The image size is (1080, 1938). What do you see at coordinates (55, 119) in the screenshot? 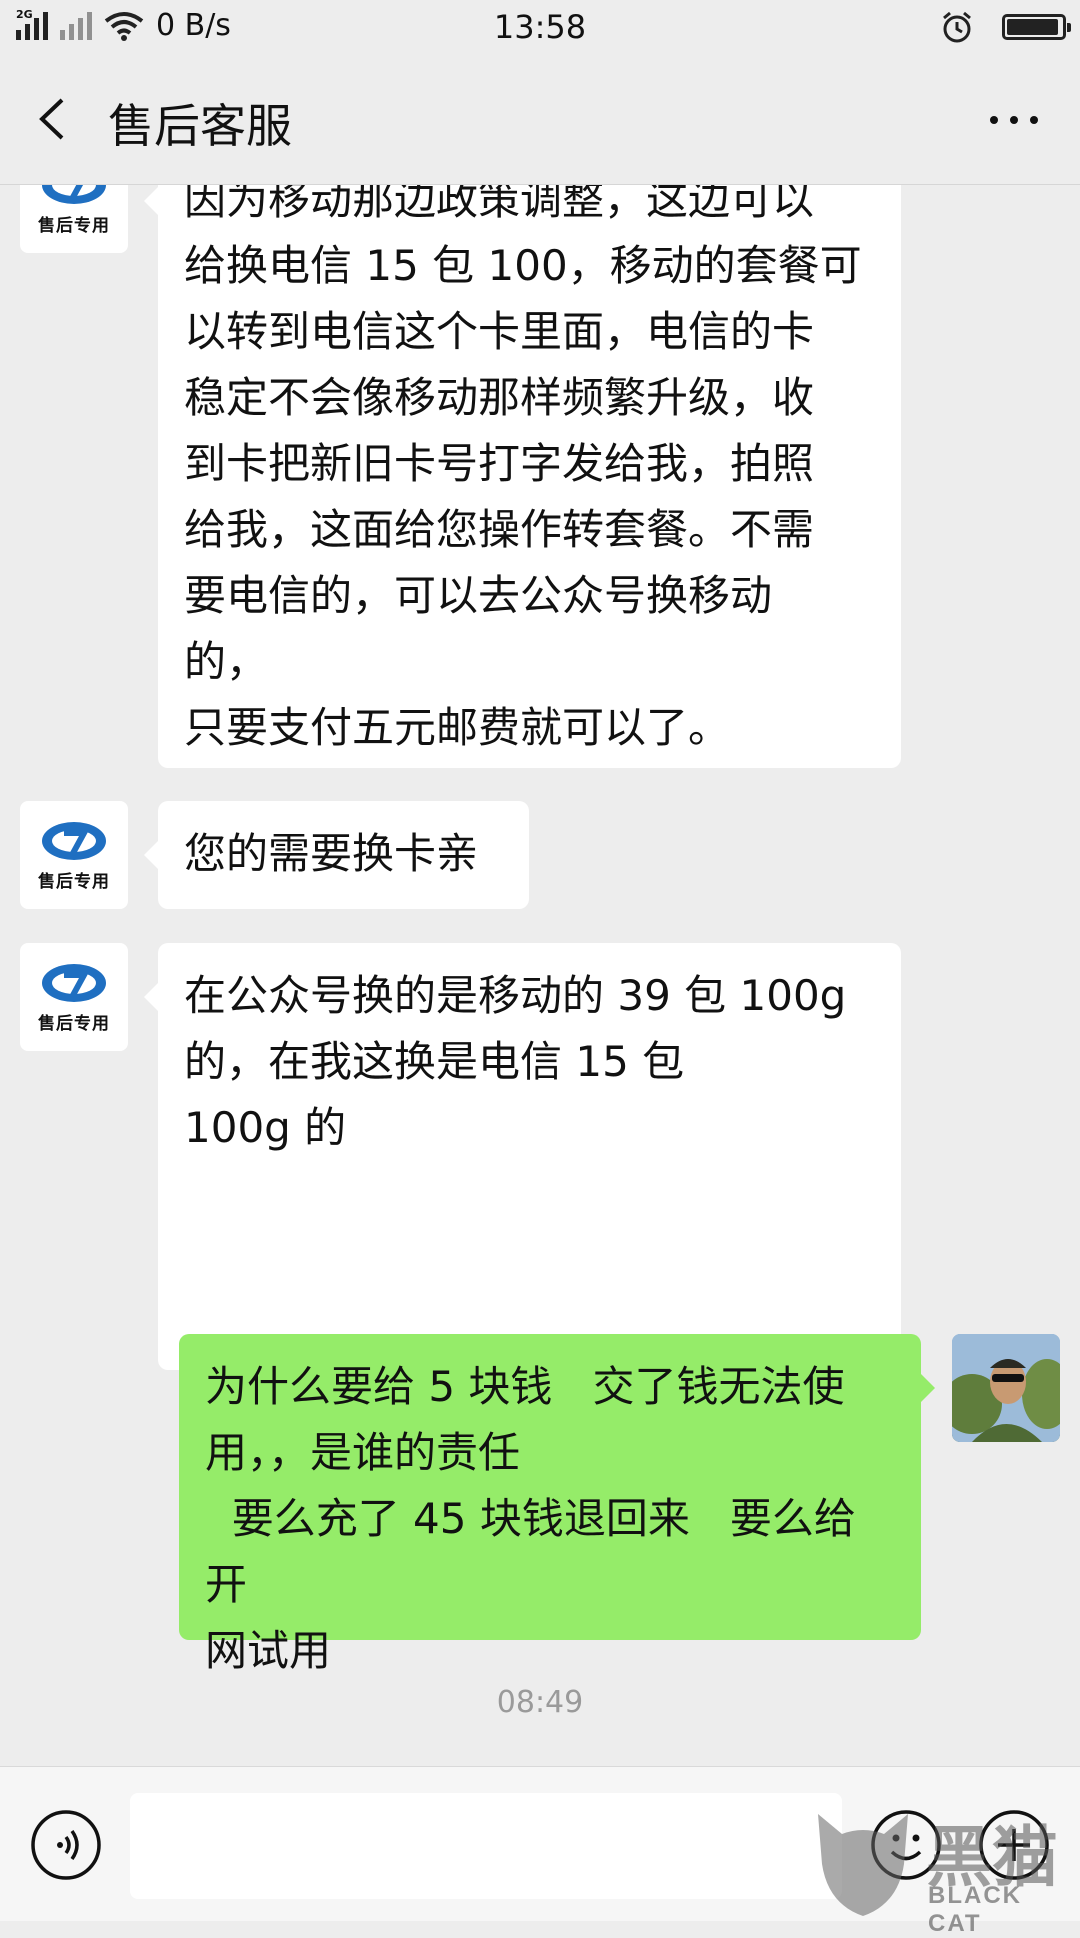
I see `back-arrow-icon` at bounding box center [55, 119].